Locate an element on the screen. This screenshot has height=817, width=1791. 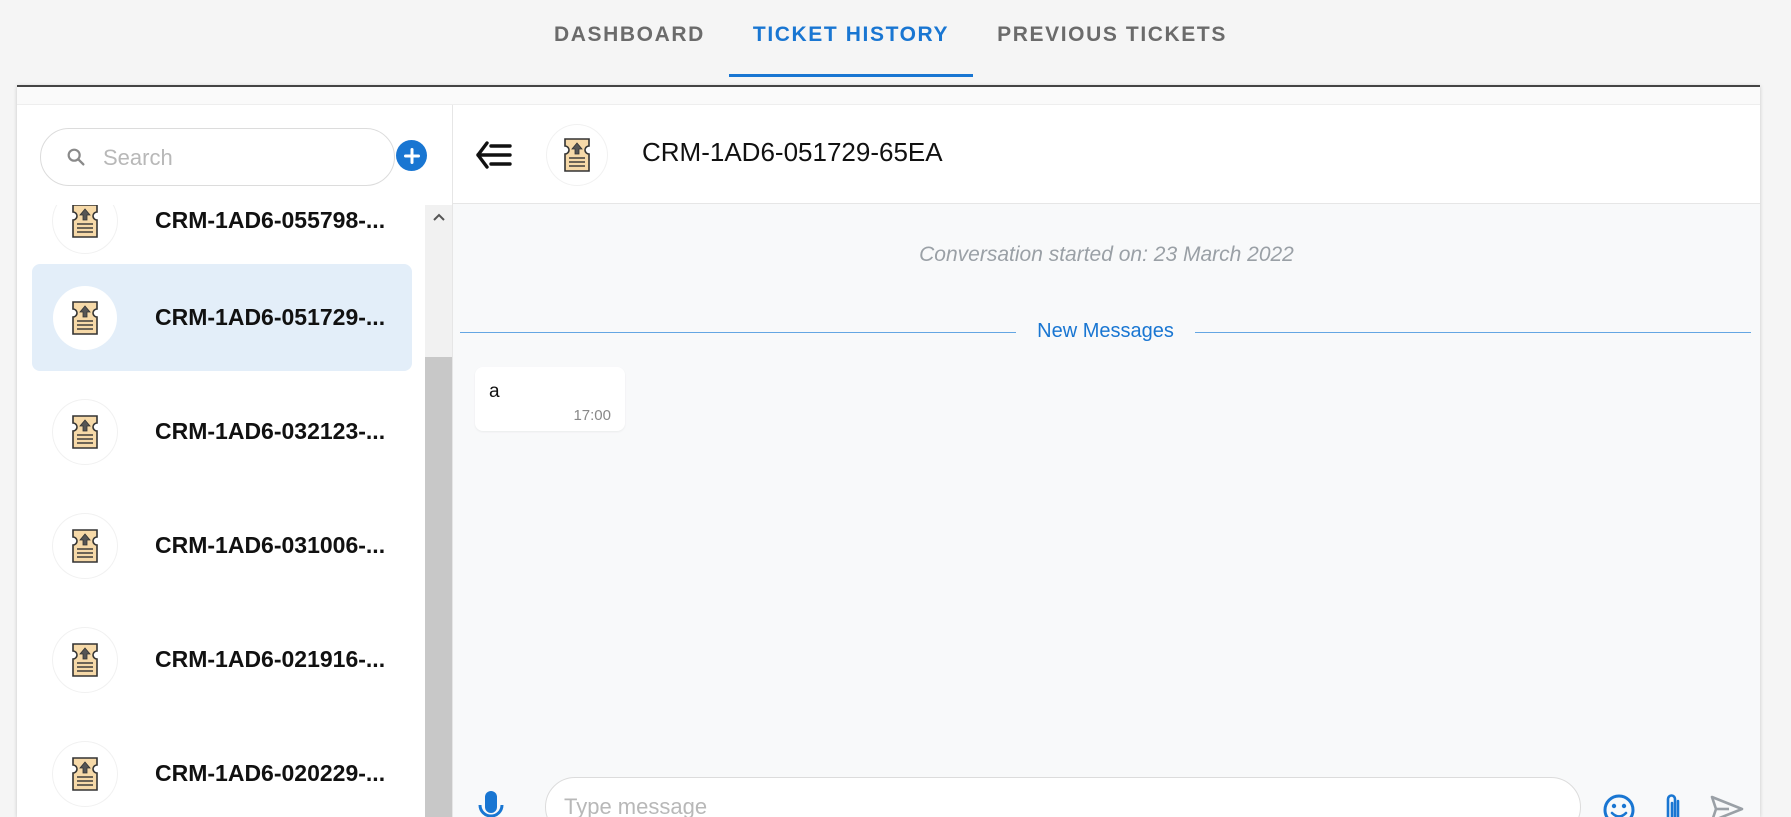
message-text: a is located at coordinates (494, 391).